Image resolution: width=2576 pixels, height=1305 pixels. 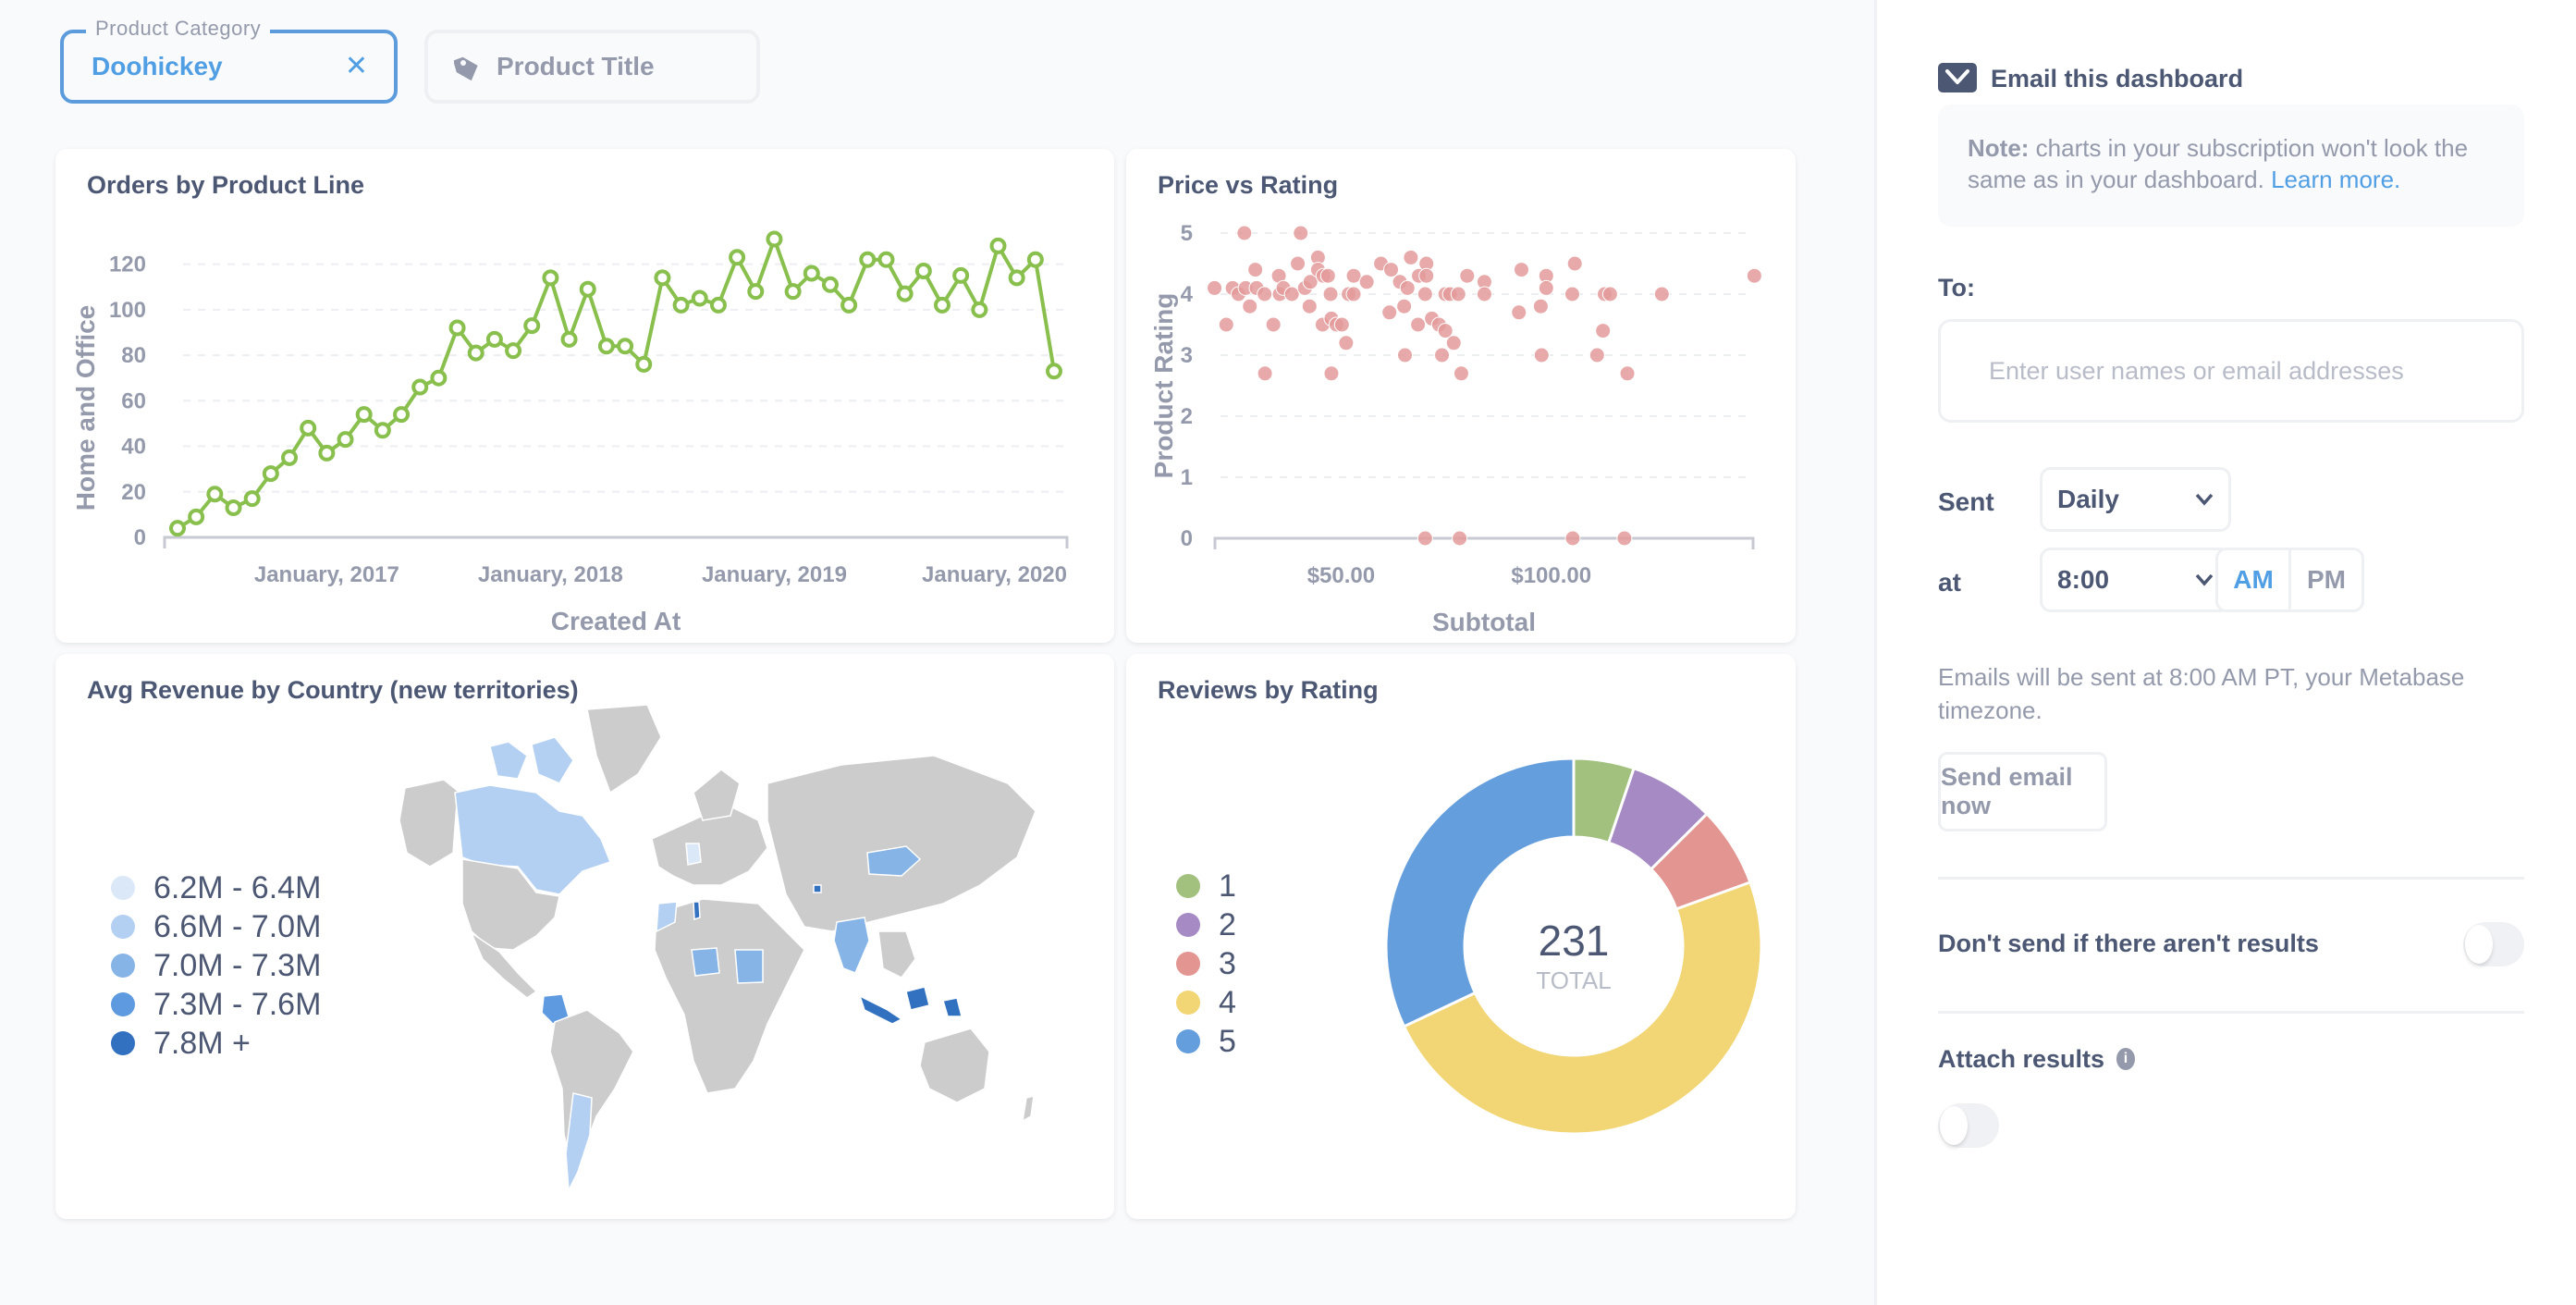 I want to click on country-africa, so click(x=730, y=996).